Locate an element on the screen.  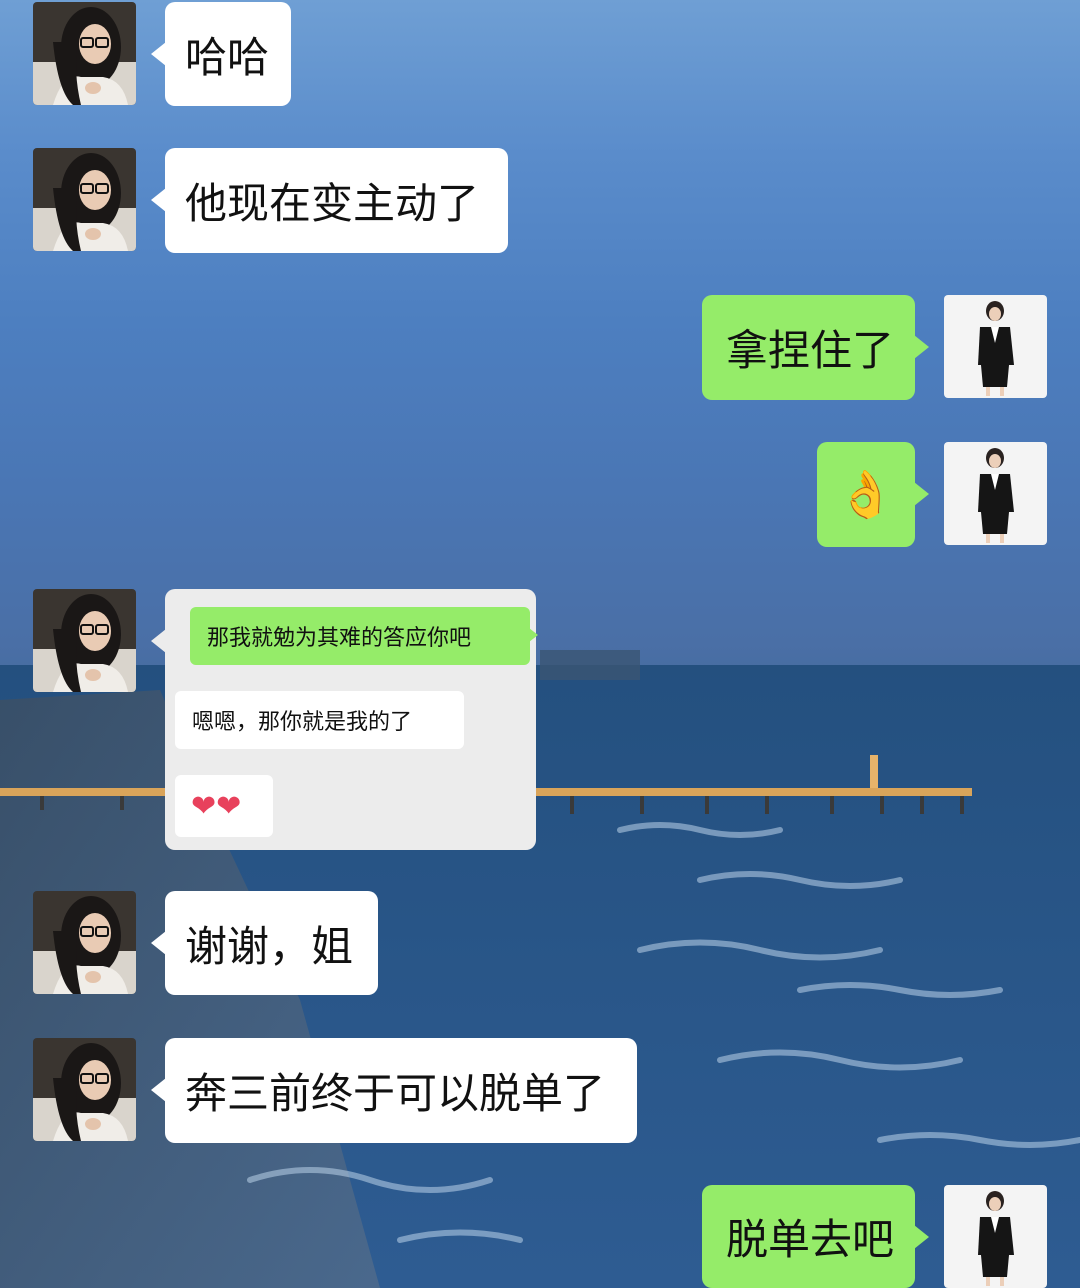
message-text: 奔三前终于可以脱单了 is located at coordinates (395, 1093).